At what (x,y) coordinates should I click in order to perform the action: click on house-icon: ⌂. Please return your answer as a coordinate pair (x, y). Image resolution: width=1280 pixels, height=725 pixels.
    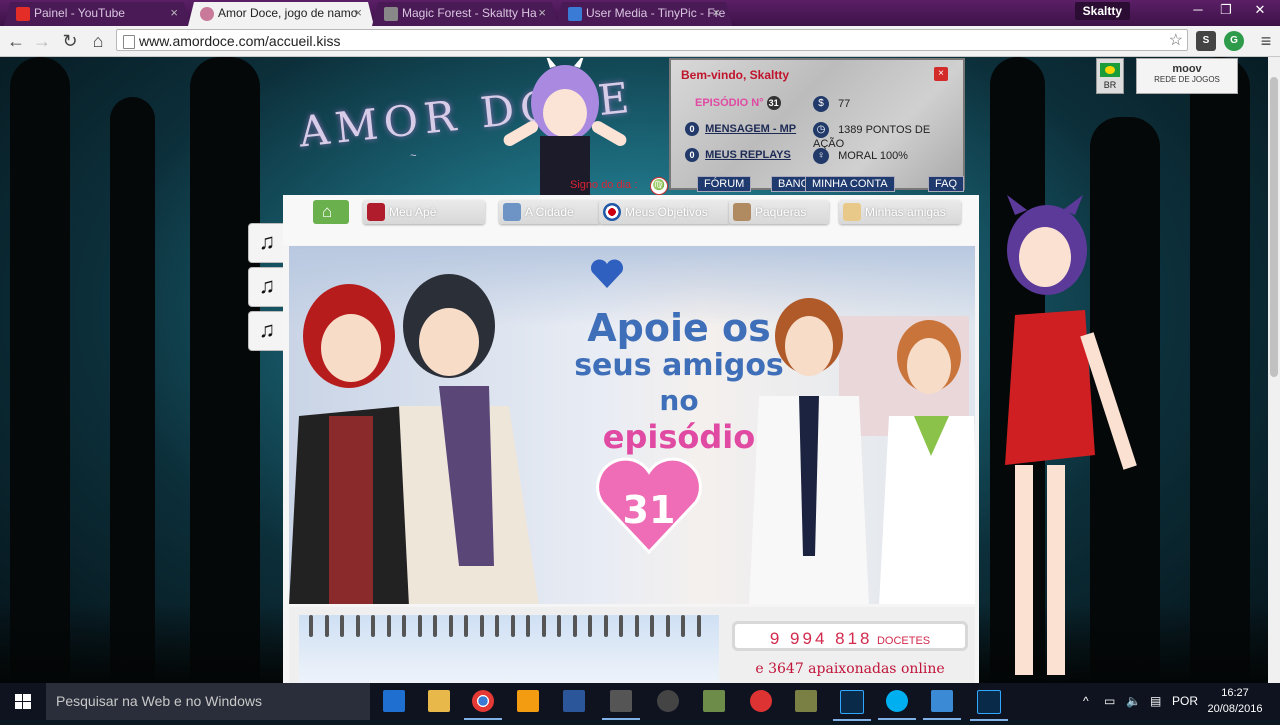
    Looking at the image, I should click on (327, 211).